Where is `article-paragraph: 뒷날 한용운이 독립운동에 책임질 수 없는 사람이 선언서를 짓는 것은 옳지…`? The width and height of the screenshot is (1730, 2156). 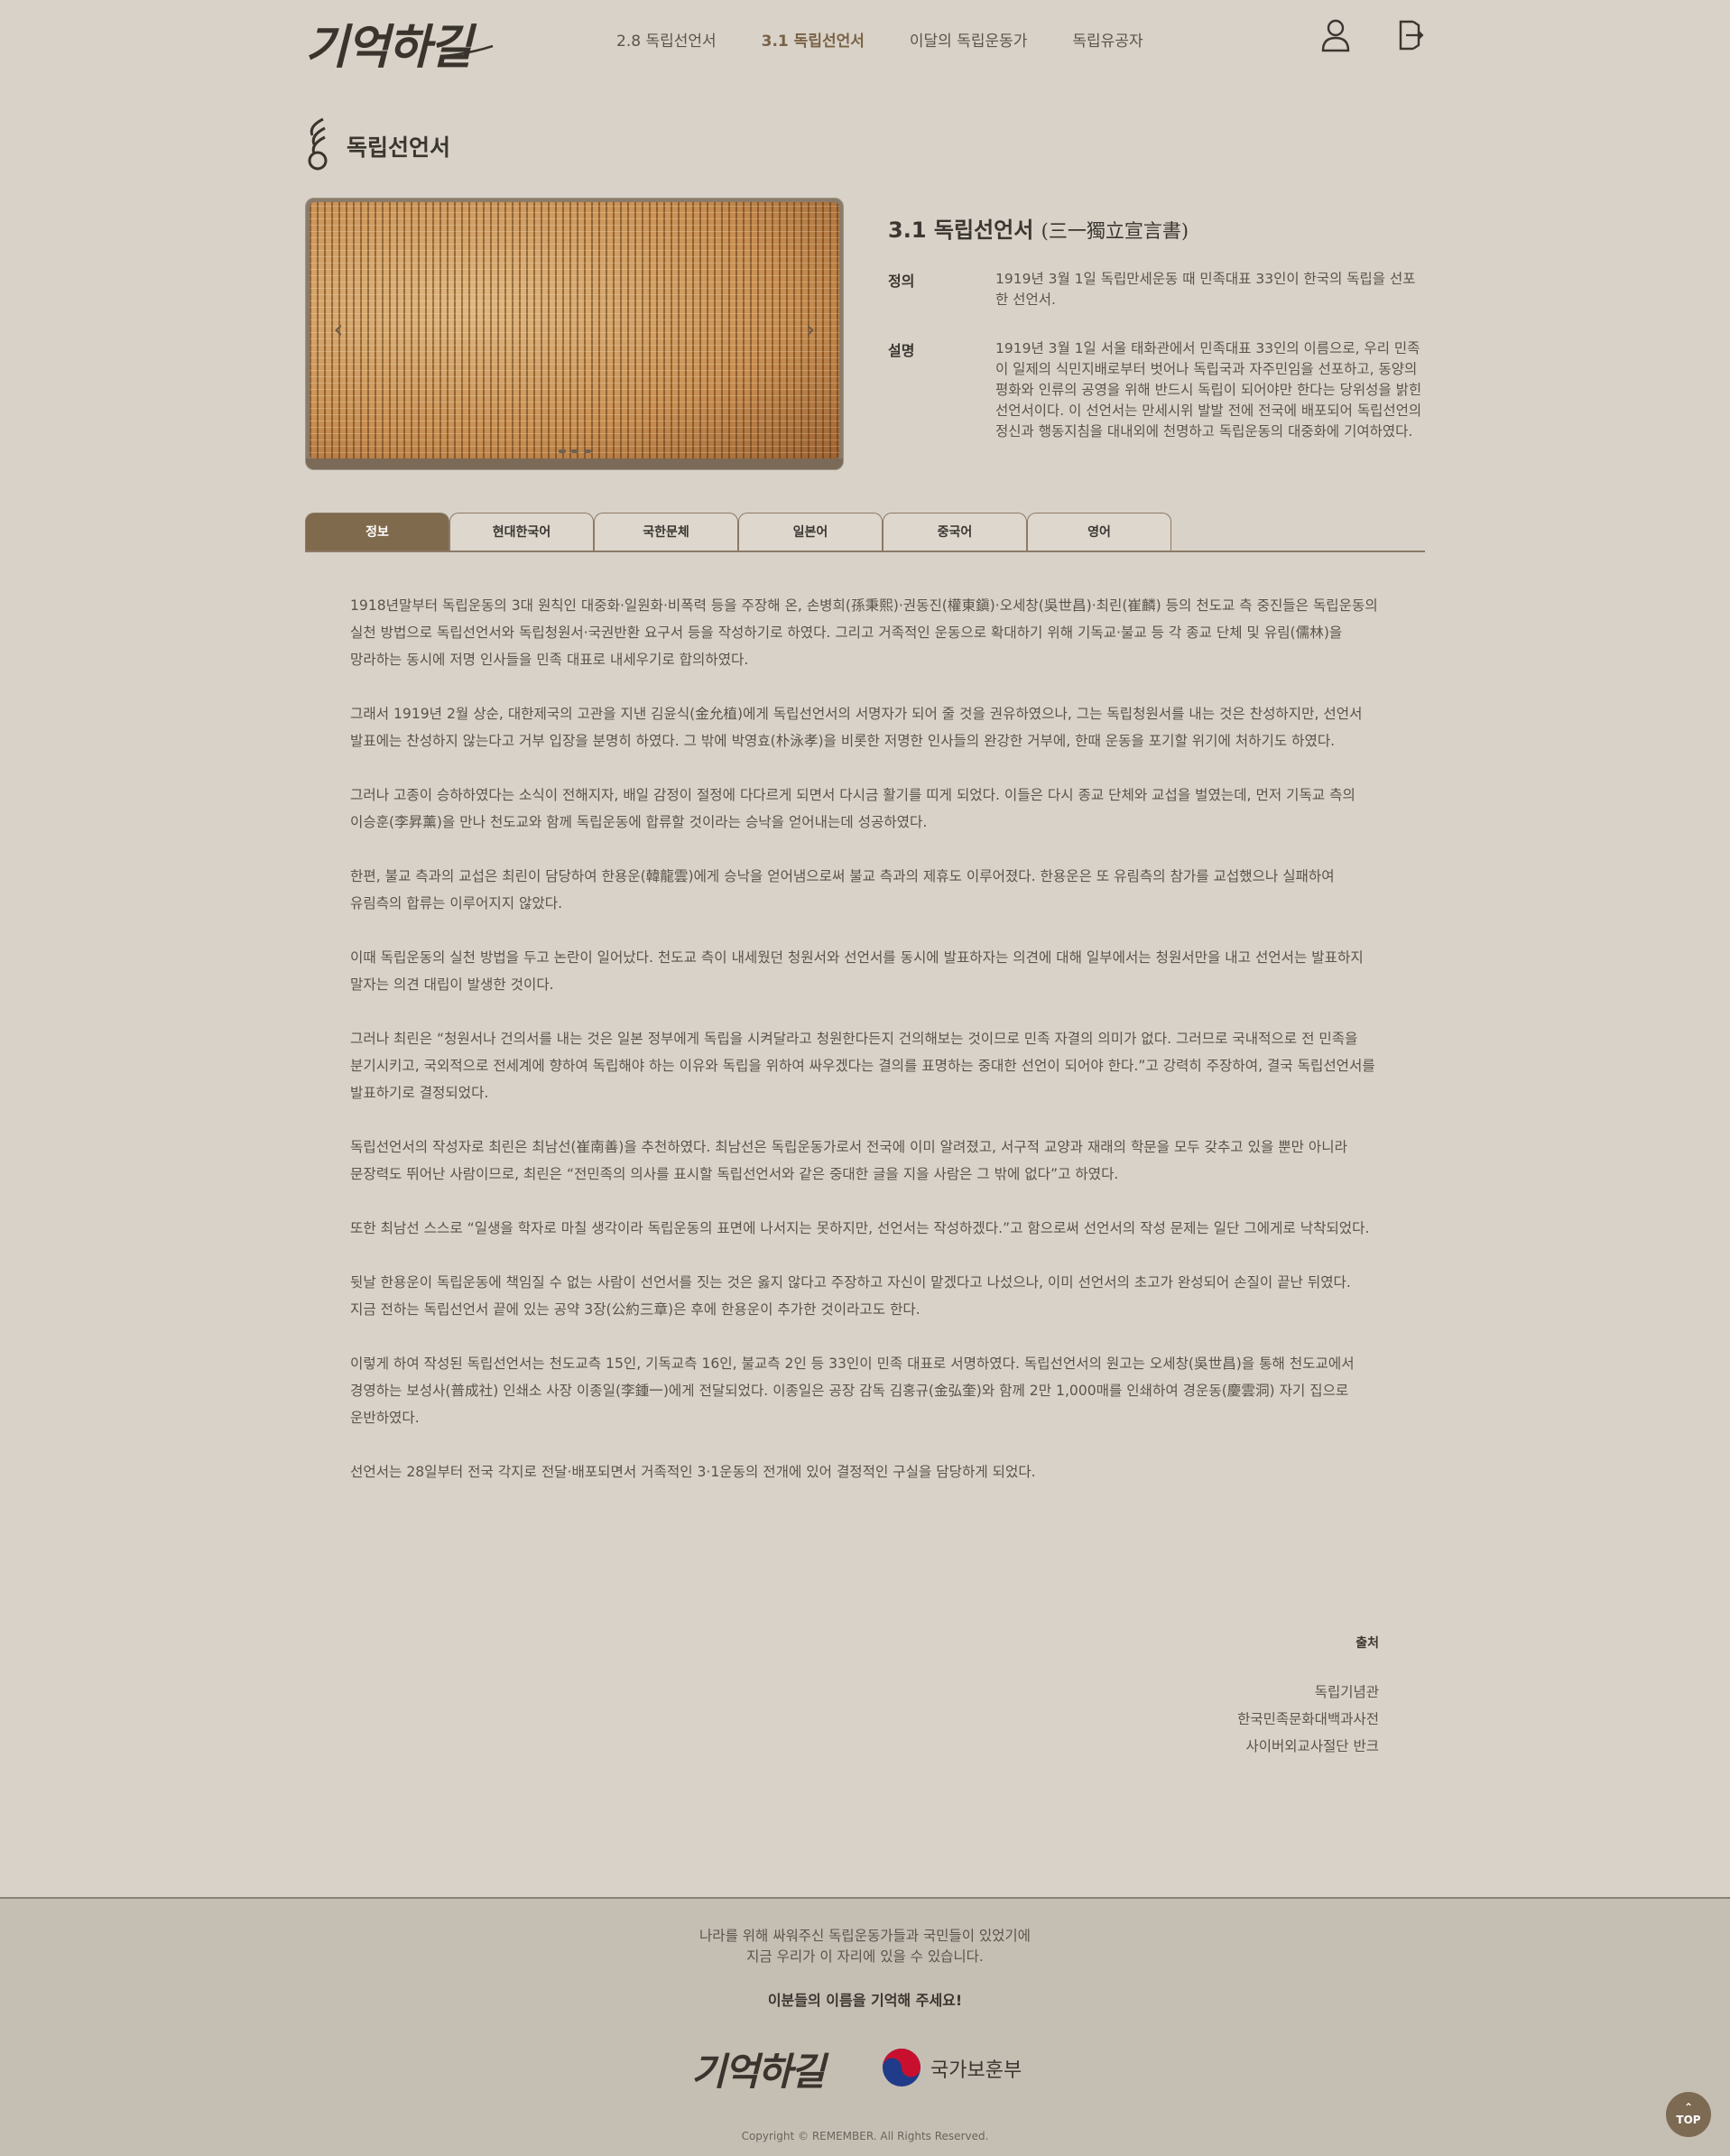 article-paragraph: 뒷날 한용운이 독립운동에 책임질 수 없는 사람이 선언서를 짓는 것은 옳지… is located at coordinates (850, 1296).